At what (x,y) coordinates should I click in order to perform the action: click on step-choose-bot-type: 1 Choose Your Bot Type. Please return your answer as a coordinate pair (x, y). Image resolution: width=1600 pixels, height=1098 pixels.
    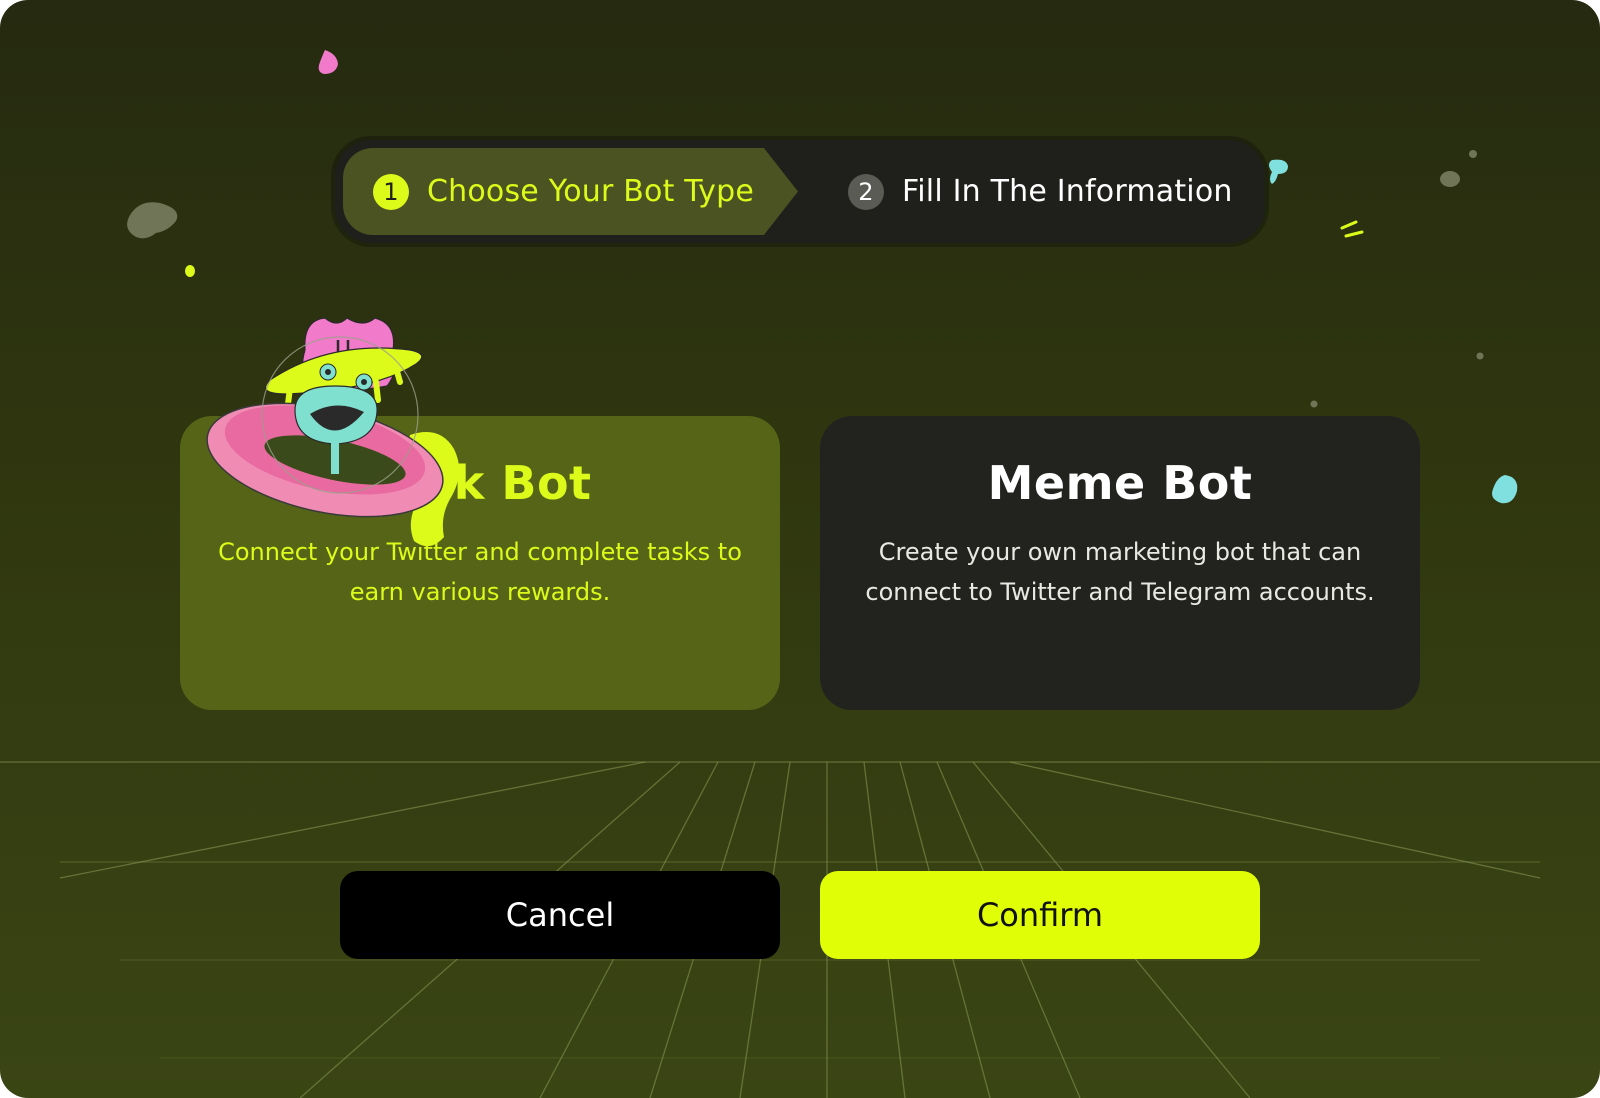
    Looking at the image, I should click on (563, 191).